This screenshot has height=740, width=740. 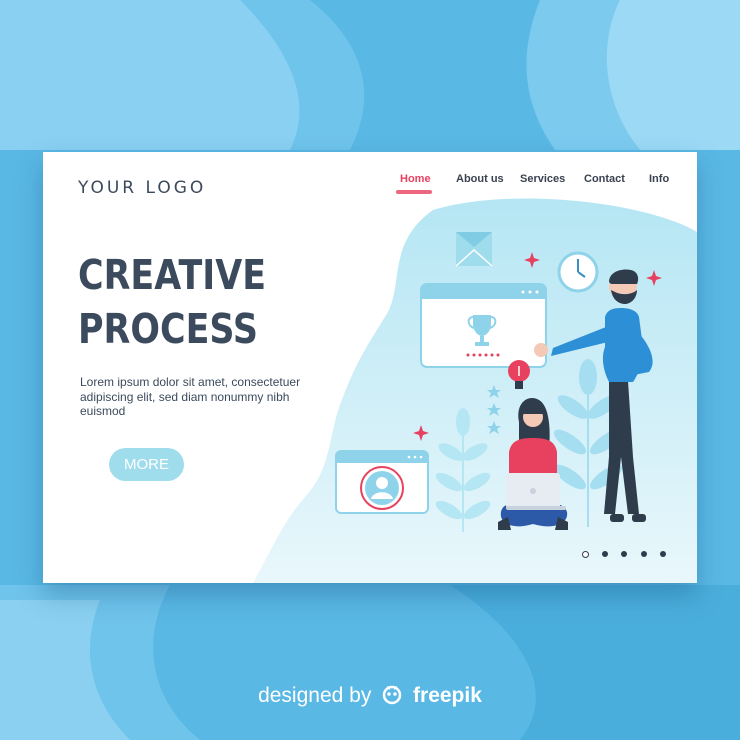 I want to click on page-title: CREATIVE PROCESS, so click(x=172, y=302).